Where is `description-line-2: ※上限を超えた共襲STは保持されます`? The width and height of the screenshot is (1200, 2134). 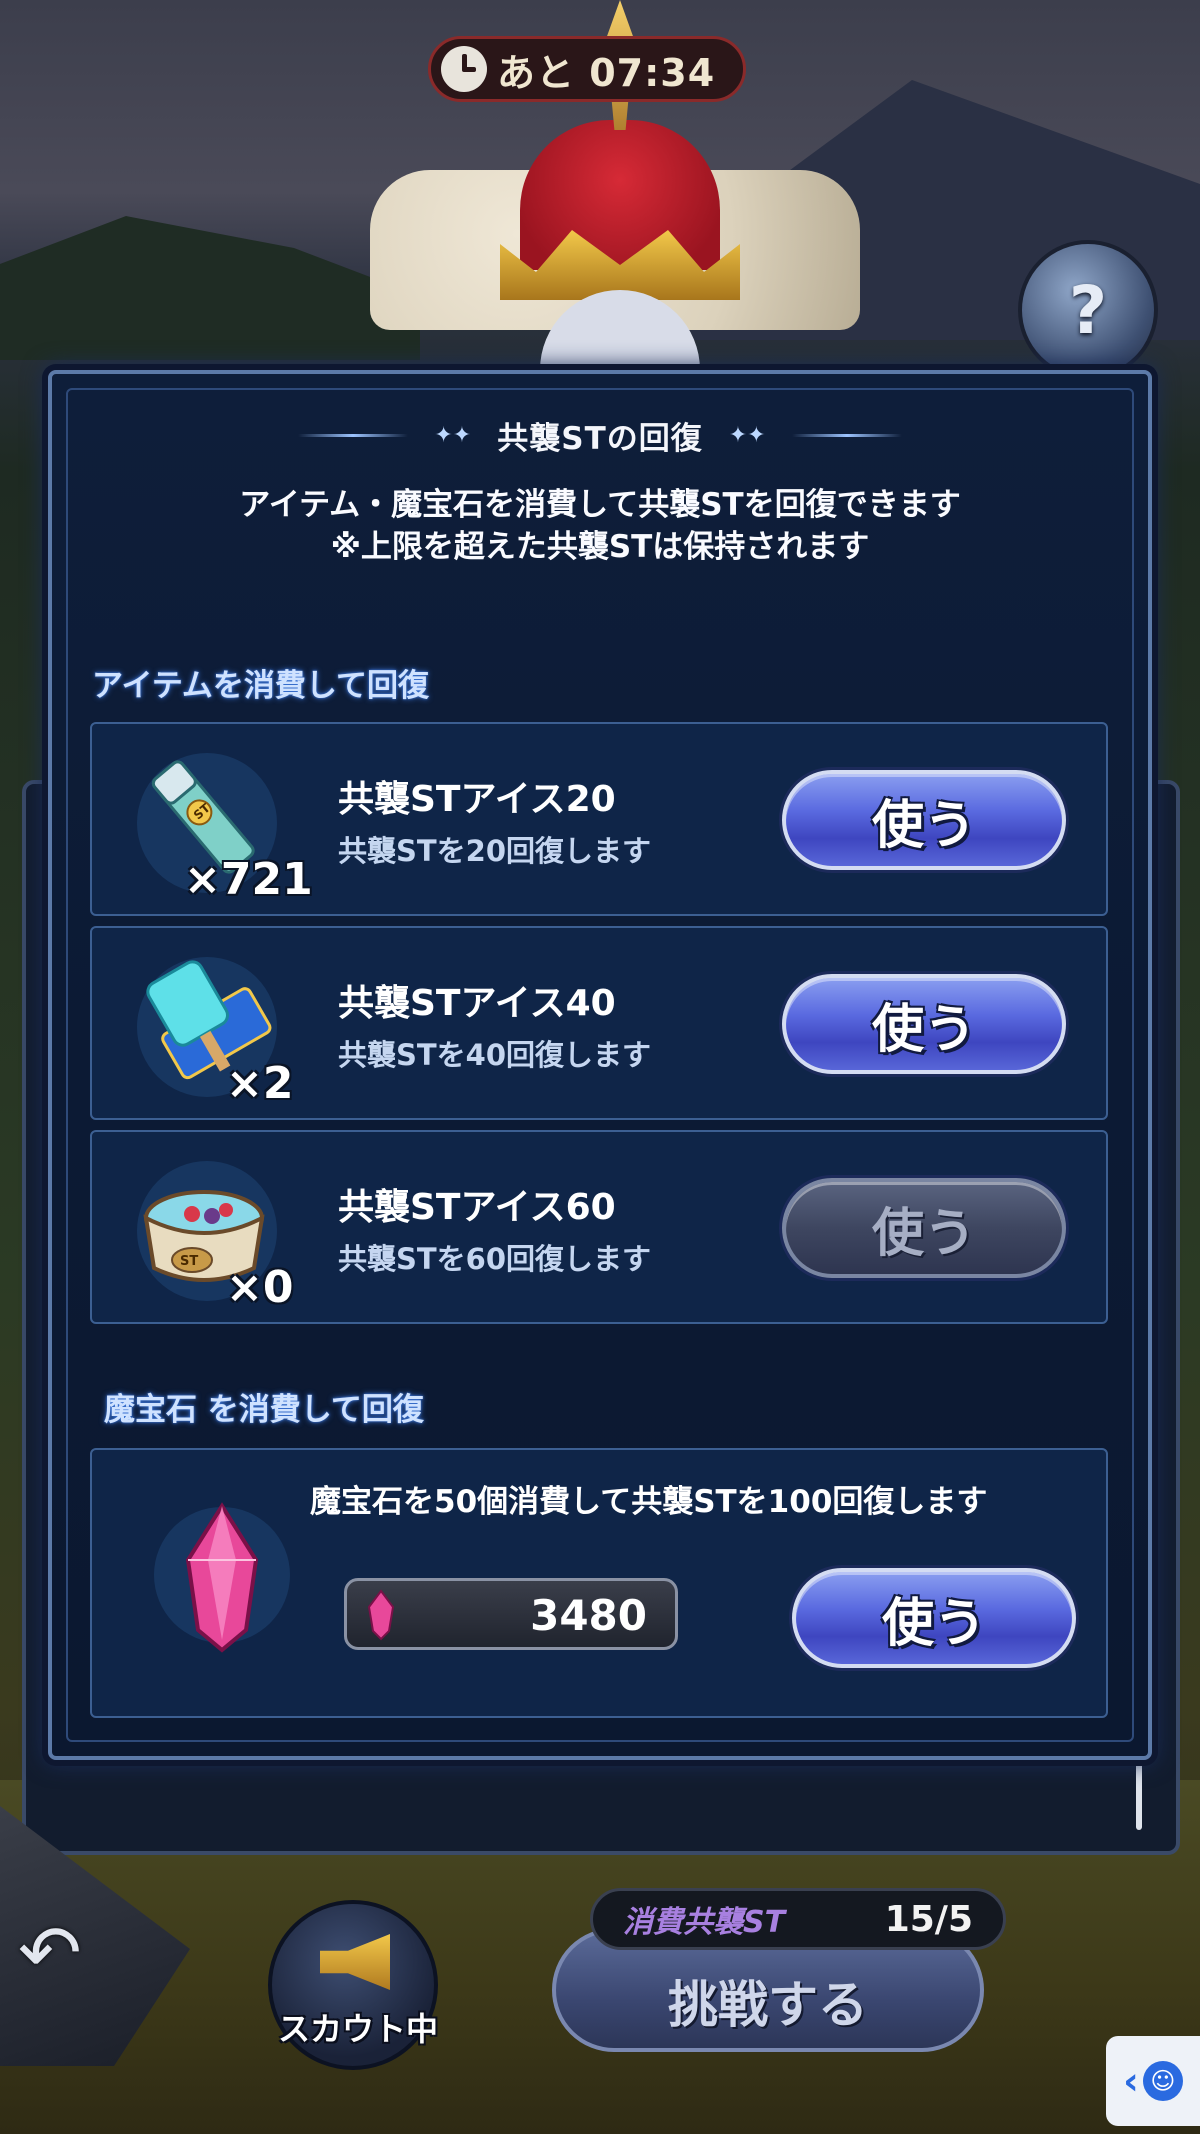 description-line-2: ※上限を超えた共襲STは保持されます is located at coordinates (600, 547).